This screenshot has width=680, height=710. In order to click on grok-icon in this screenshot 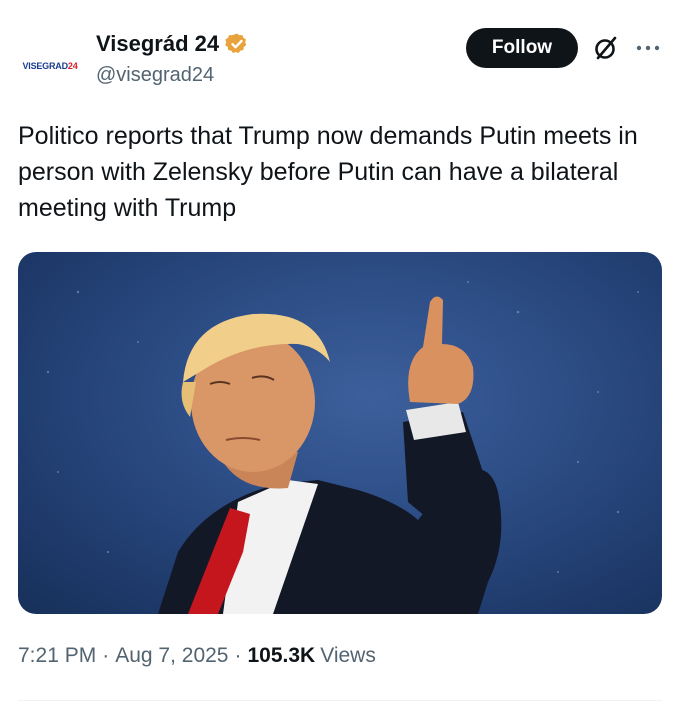, I will do `click(606, 48)`.